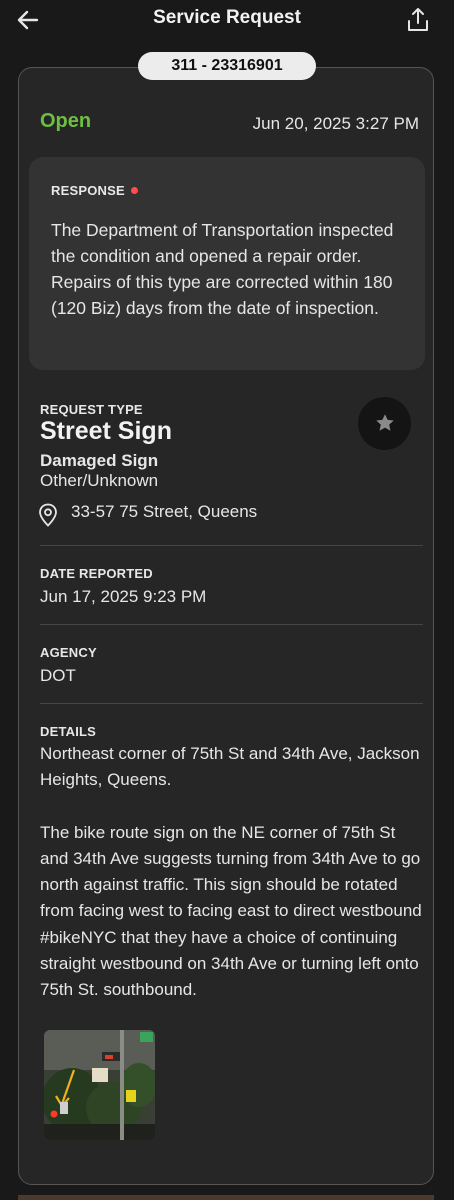 Image resolution: width=454 pixels, height=1200 pixels. I want to click on share-button, so click(418, 20).